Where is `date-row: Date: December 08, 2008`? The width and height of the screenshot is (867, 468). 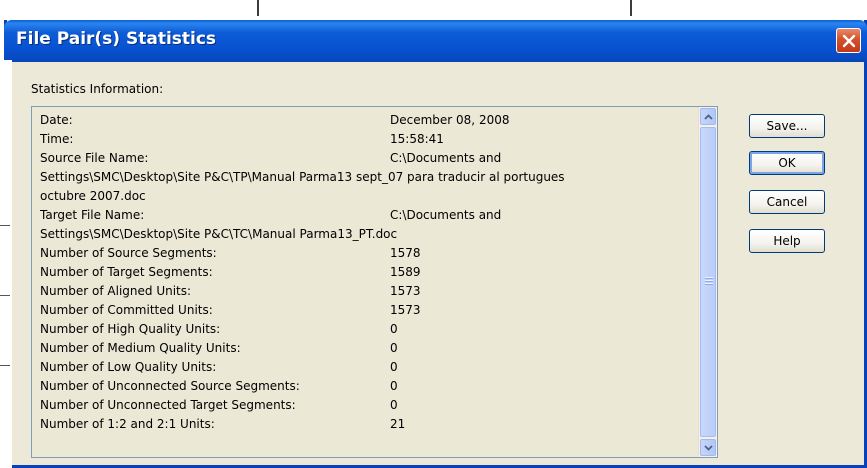 date-row: Date: December 08, 2008 is located at coordinates (365, 120).